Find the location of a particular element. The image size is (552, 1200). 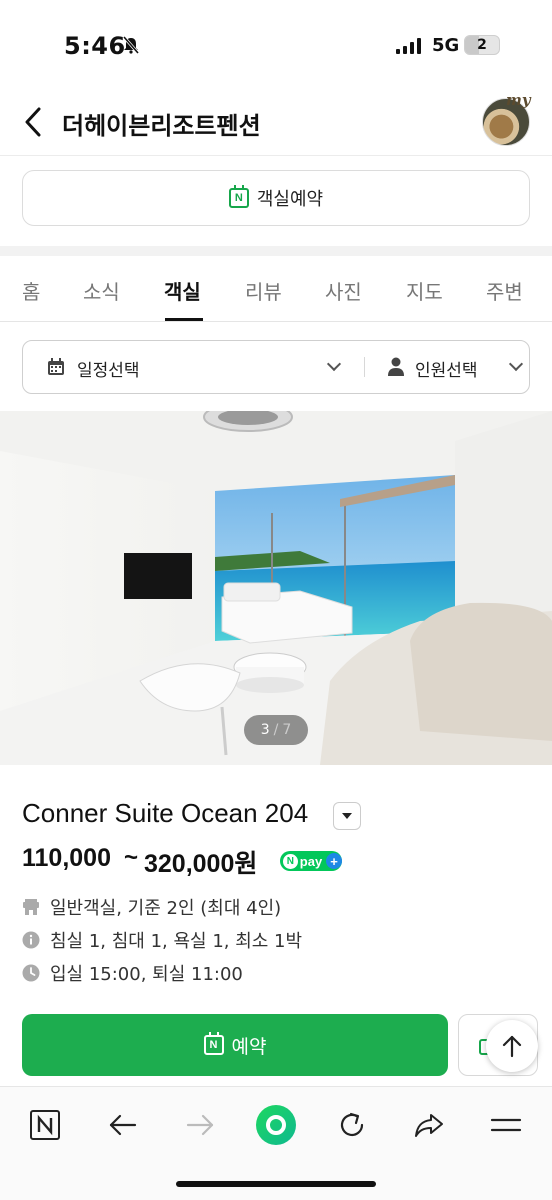

caret-down-icon is located at coordinates (347, 816).